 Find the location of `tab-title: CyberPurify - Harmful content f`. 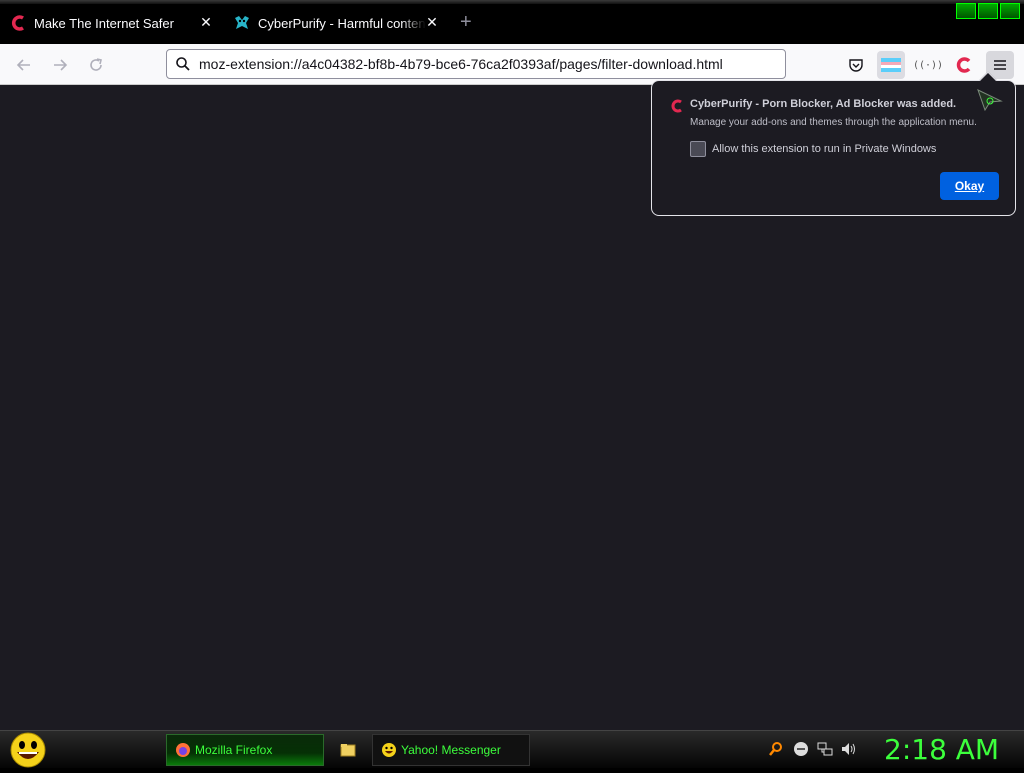

tab-title: CyberPurify - Harmful content f is located at coordinates (342, 23).